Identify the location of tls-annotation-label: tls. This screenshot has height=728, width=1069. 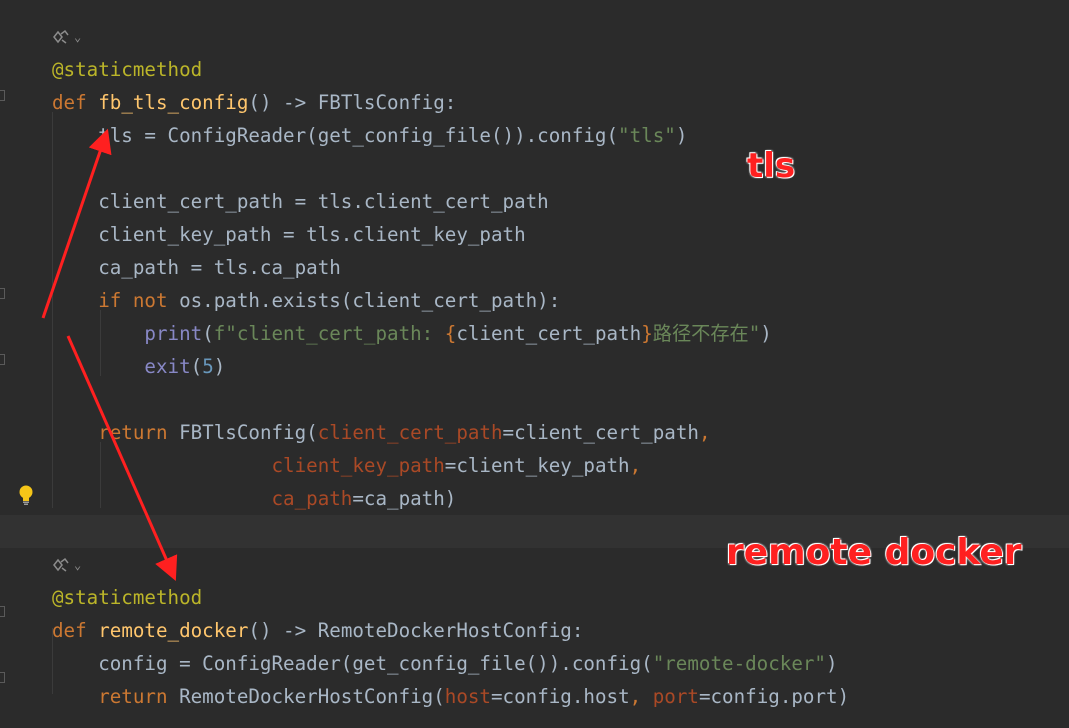
(771, 166).